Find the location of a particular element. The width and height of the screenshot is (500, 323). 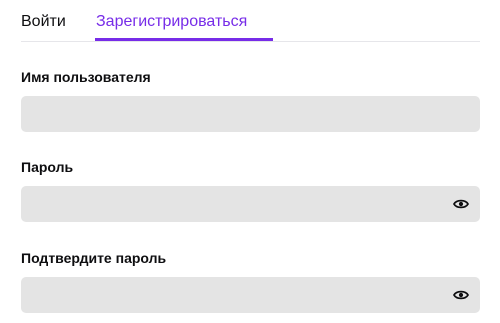

tab-login: Войти is located at coordinates (43, 22).